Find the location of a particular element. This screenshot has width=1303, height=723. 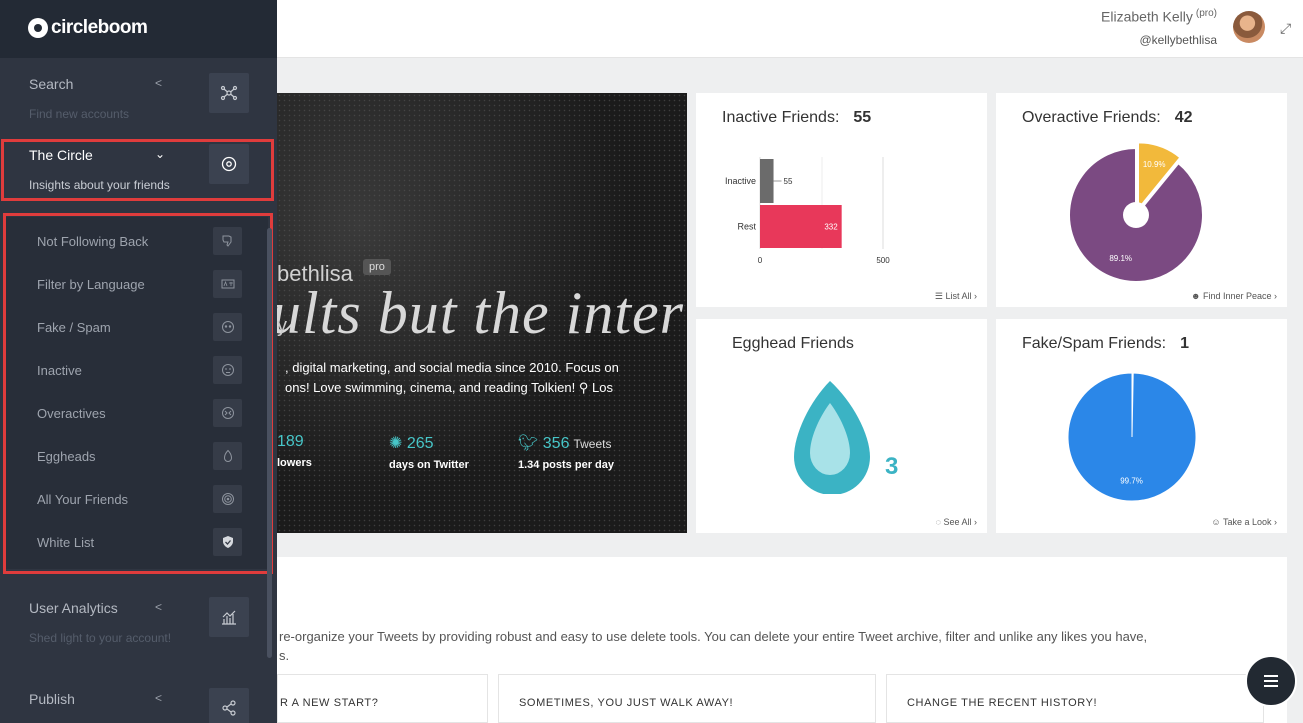

find-inner-peace-link: ☻ Find Inner Peace › is located at coordinates (1234, 296).